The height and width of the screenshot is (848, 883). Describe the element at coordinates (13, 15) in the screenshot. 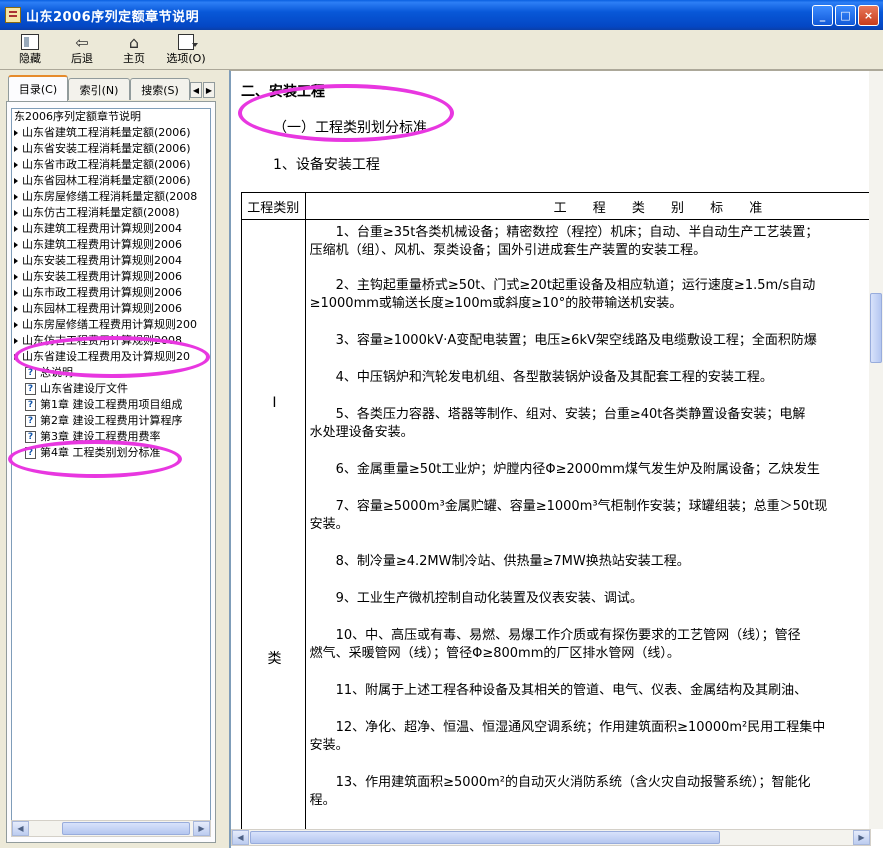

I see `help-app-icon` at that location.